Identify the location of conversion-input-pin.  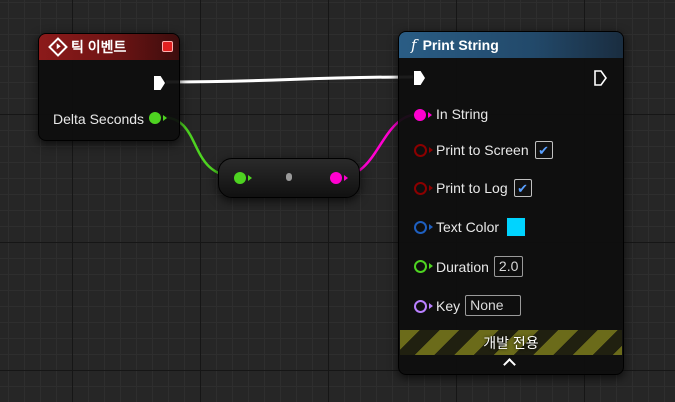
(240, 178).